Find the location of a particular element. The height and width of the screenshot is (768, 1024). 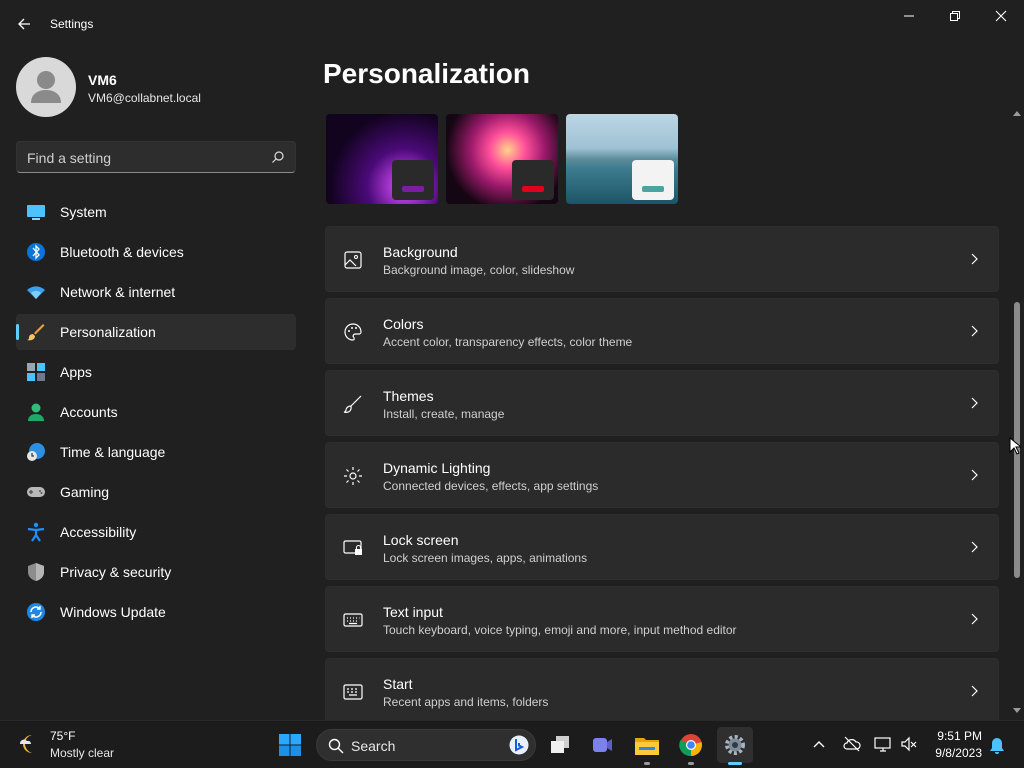

bluetooth-icon is located at coordinates (36, 252).